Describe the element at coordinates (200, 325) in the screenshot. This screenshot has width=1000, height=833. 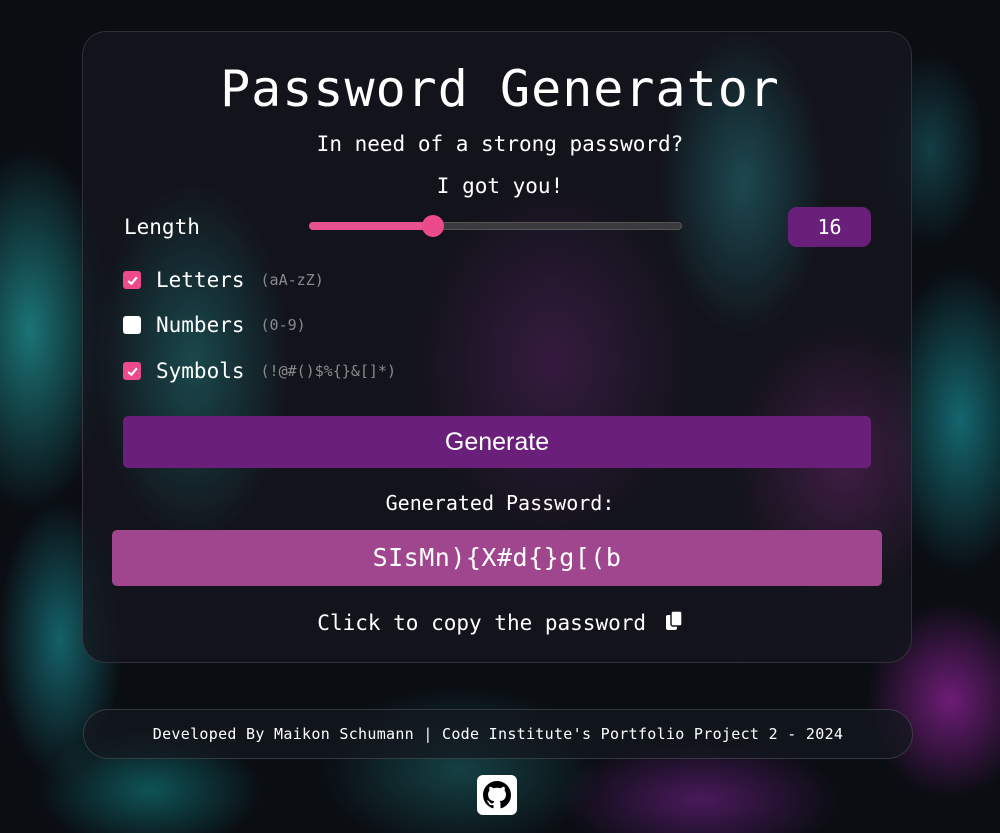
I see `numbers-label: Numbers` at that location.